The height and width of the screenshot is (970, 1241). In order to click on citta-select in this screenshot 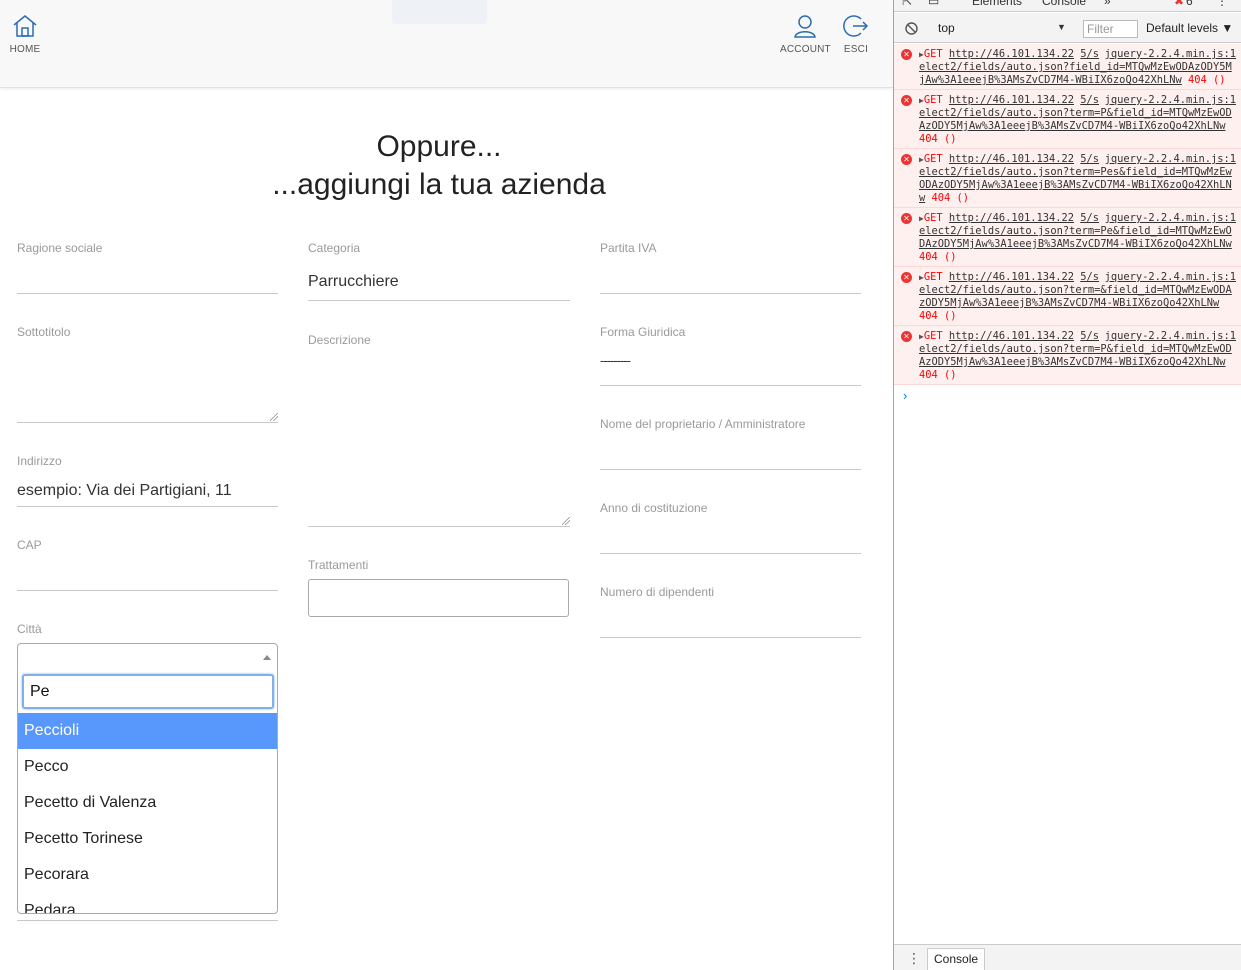, I will do `click(147, 657)`.